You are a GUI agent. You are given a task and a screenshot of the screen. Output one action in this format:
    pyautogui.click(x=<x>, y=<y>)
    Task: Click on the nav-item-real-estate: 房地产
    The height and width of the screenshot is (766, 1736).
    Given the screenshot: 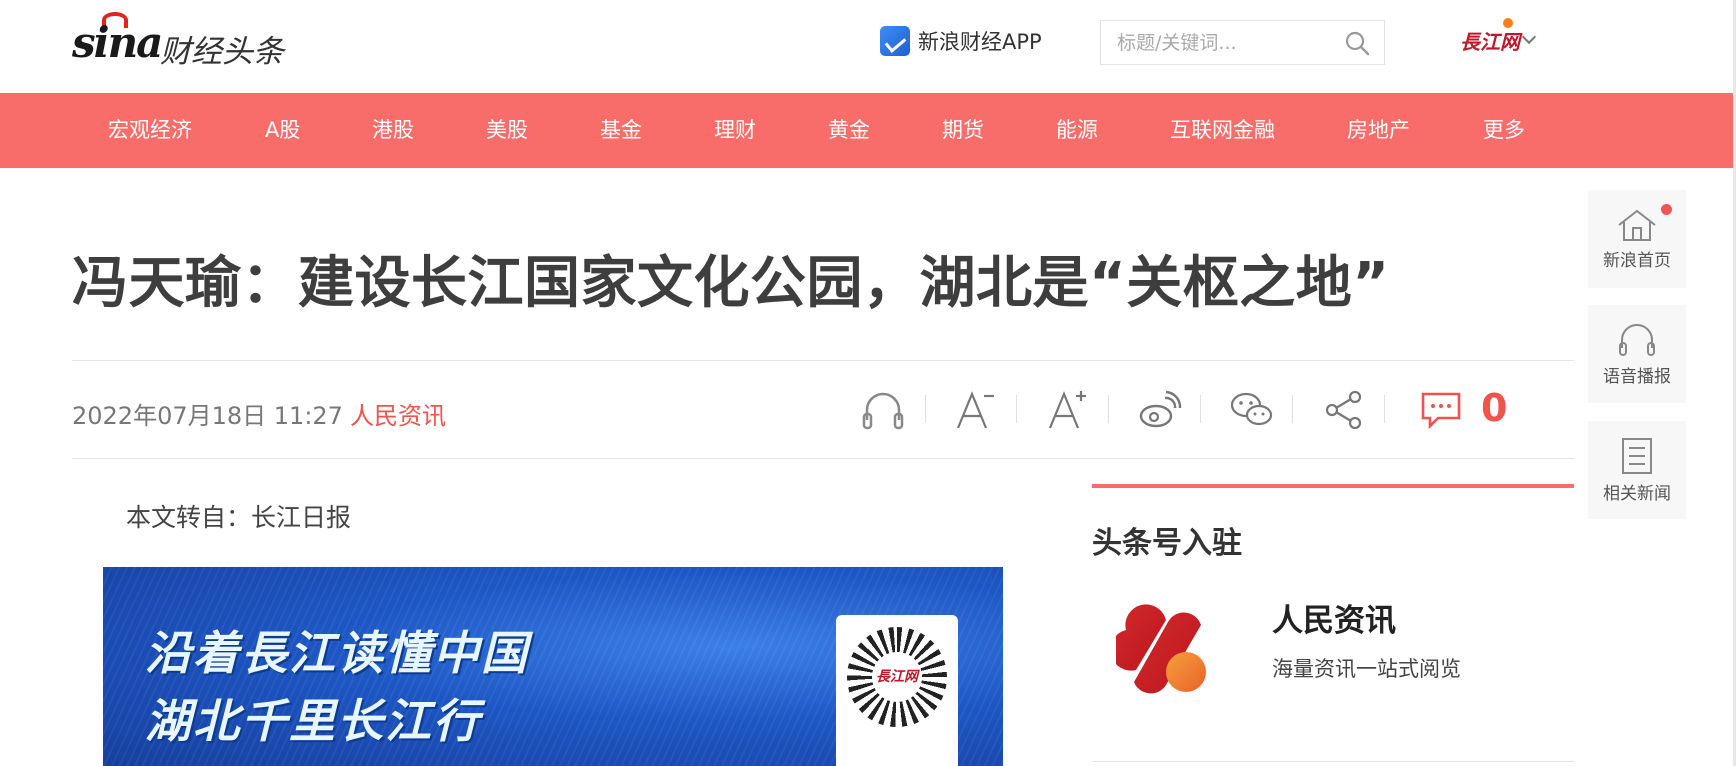 What is the action you would take?
    pyautogui.click(x=1378, y=130)
    